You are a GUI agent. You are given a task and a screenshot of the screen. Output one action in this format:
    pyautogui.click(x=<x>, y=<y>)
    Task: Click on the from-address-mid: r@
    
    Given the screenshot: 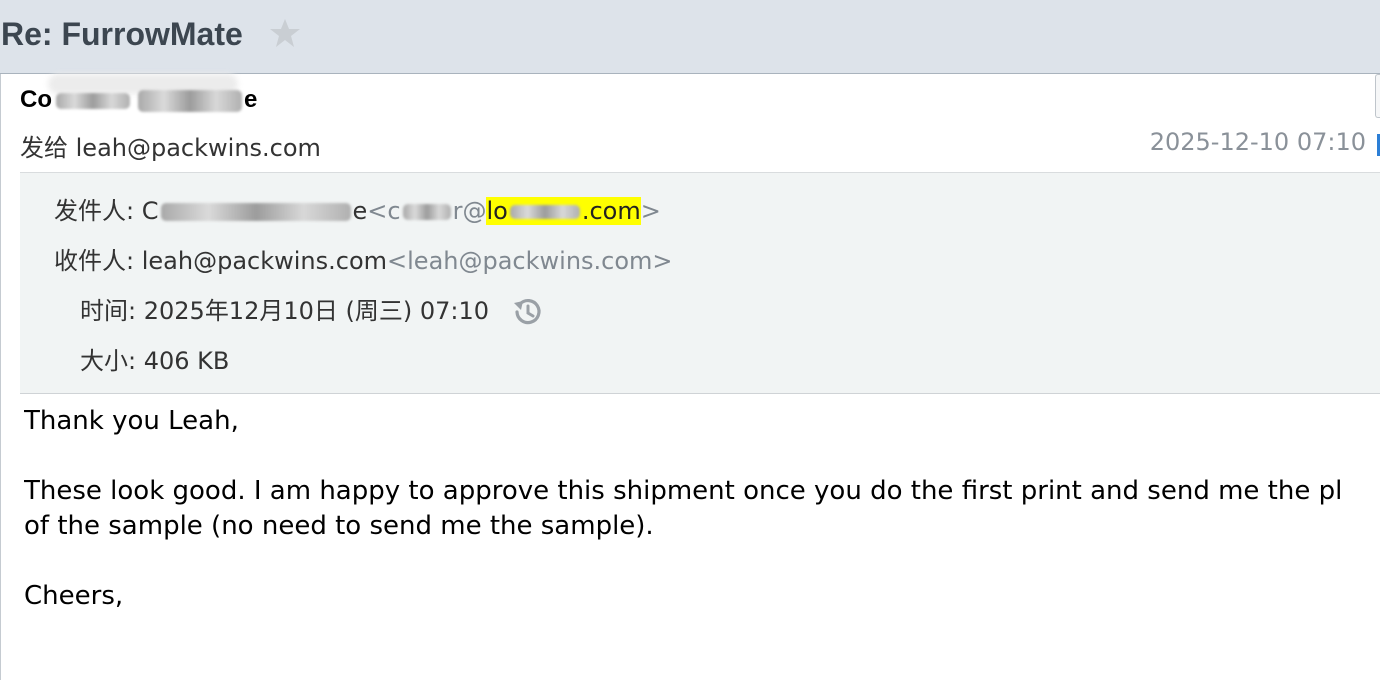 What is the action you would take?
    pyautogui.click(x=469, y=211)
    